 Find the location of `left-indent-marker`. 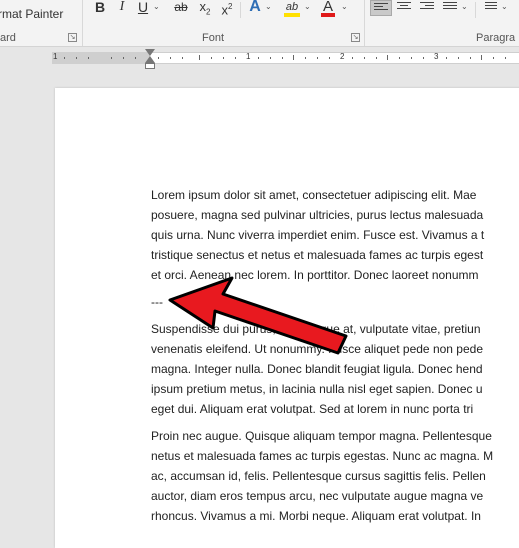

left-indent-marker is located at coordinates (150, 66).